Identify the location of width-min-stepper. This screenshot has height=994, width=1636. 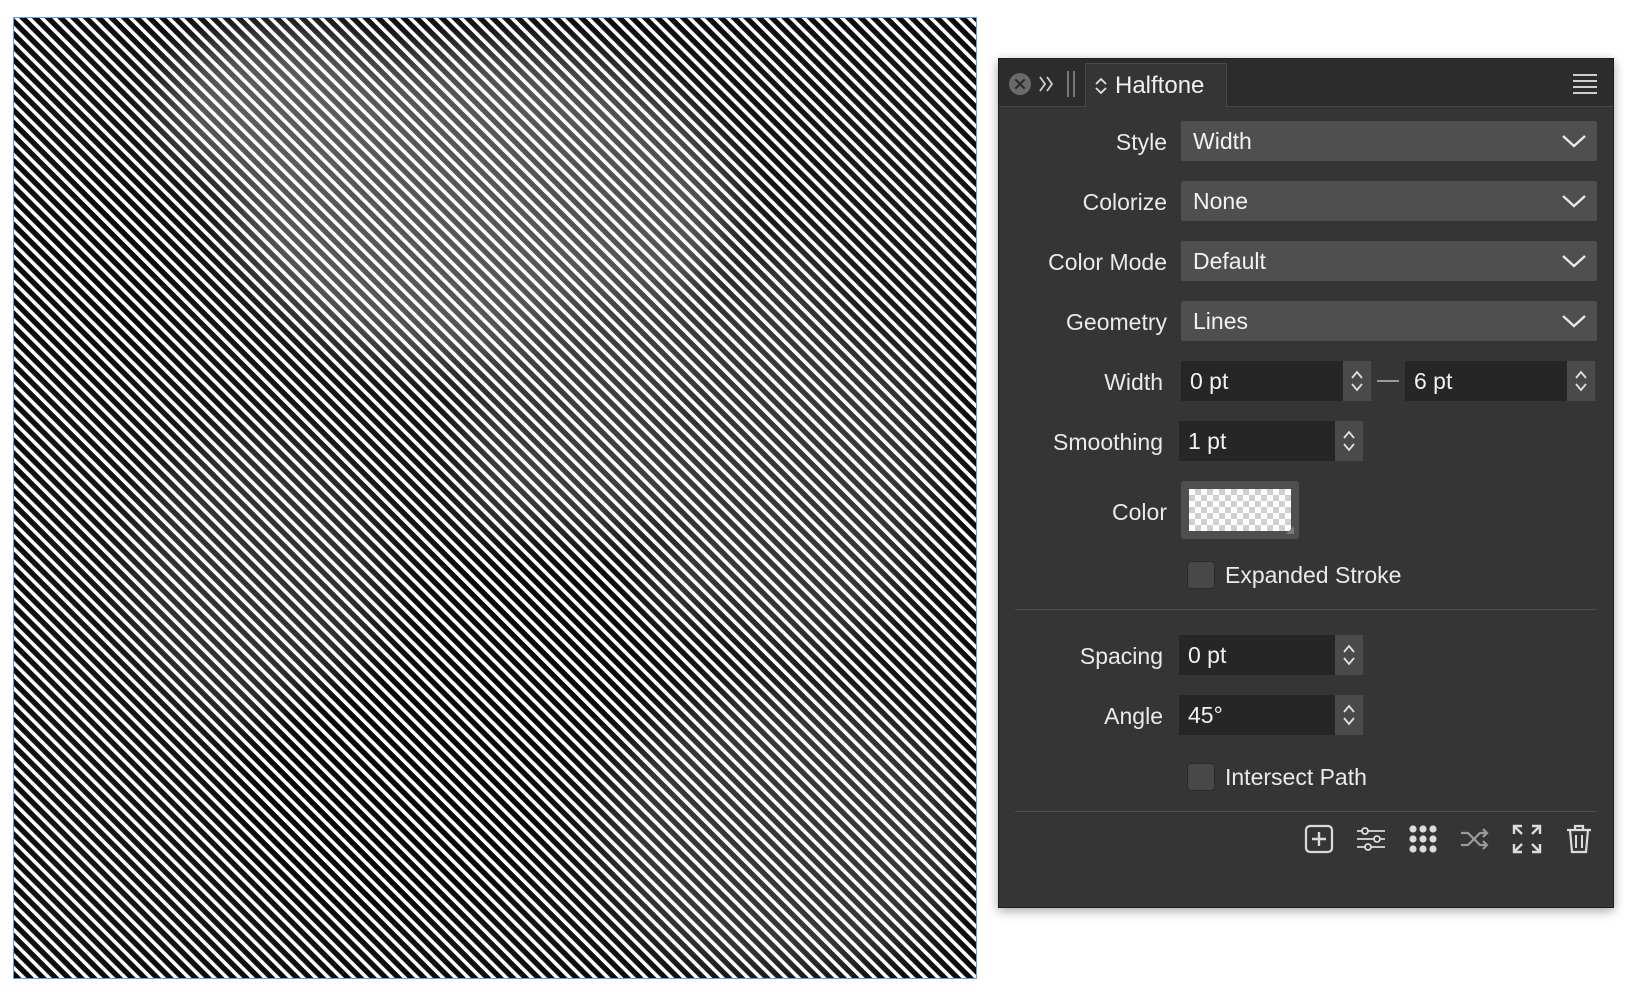
(1357, 381).